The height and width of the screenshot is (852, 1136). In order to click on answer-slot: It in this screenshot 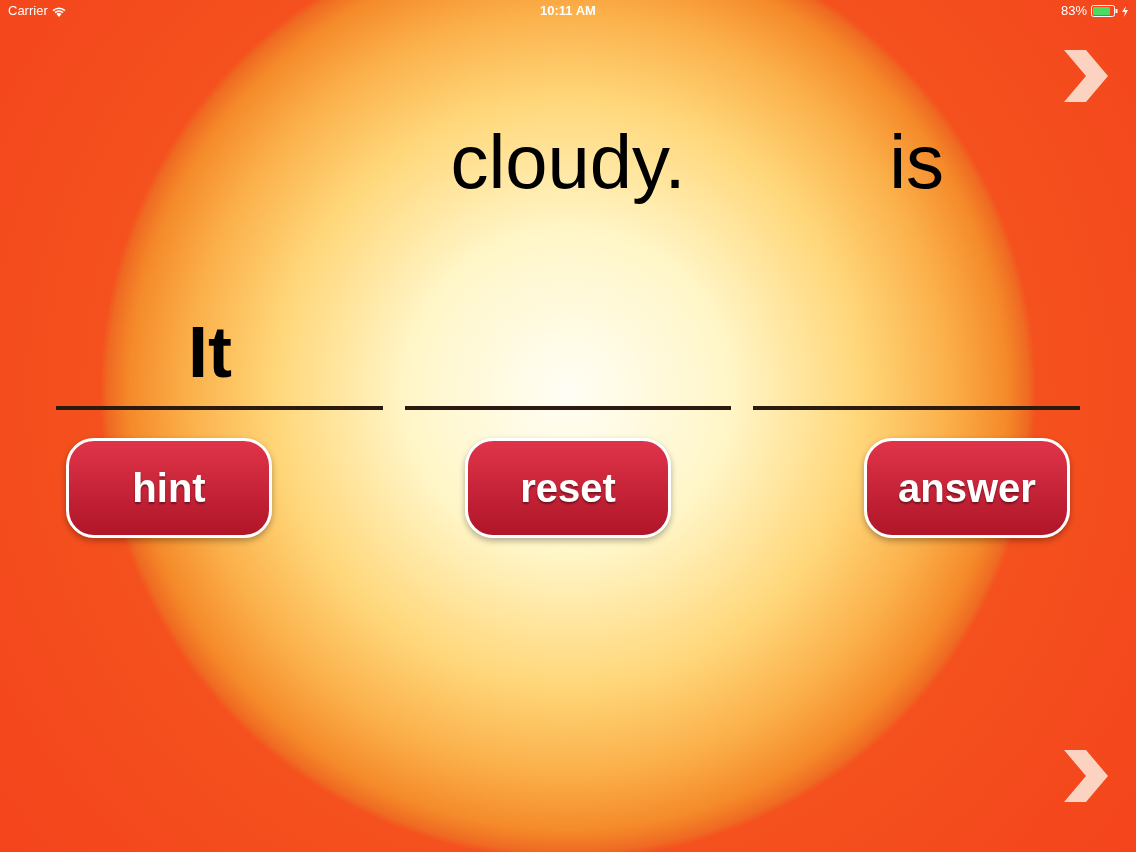, I will do `click(219, 367)`.